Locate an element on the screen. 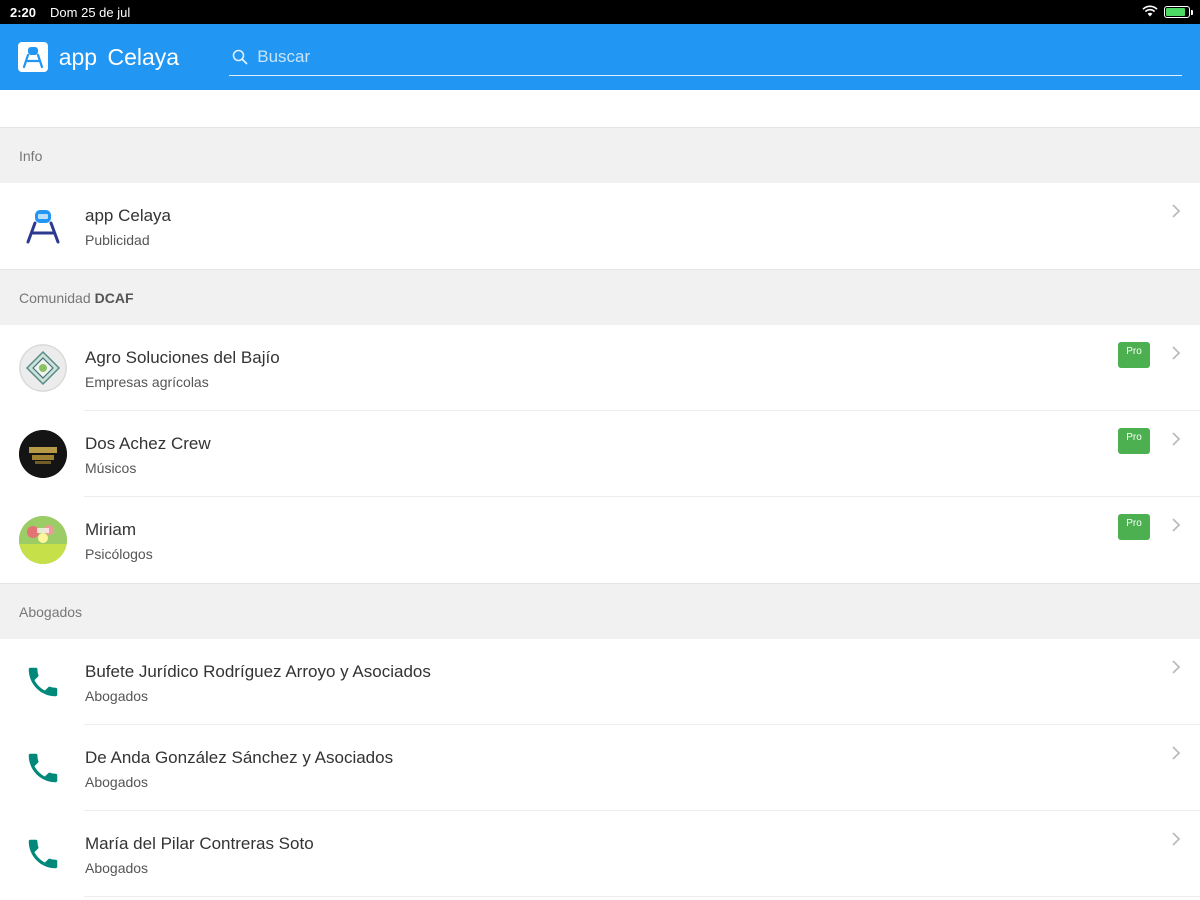 This screenshot has width=1200, height=900. list-item-text: Dos Achez Crew Músicos is located at coordinates (148, 454).